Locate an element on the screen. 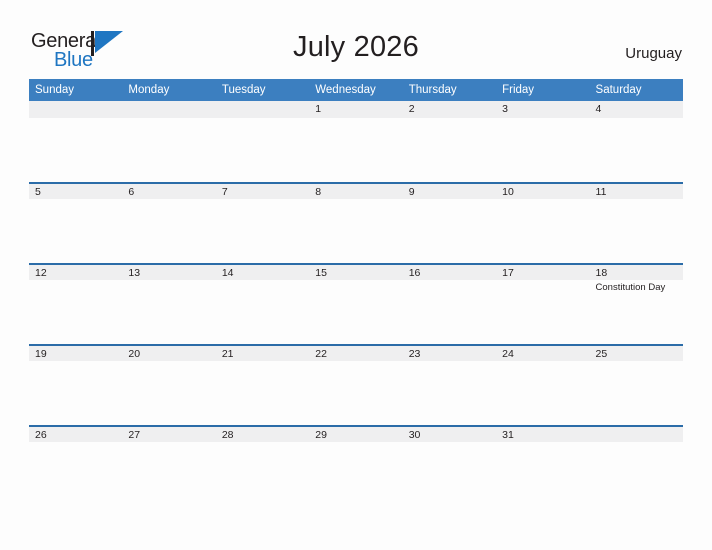  calendar-week-row: 26 27 28 29 30 31 is located at coordinates (356, 465).